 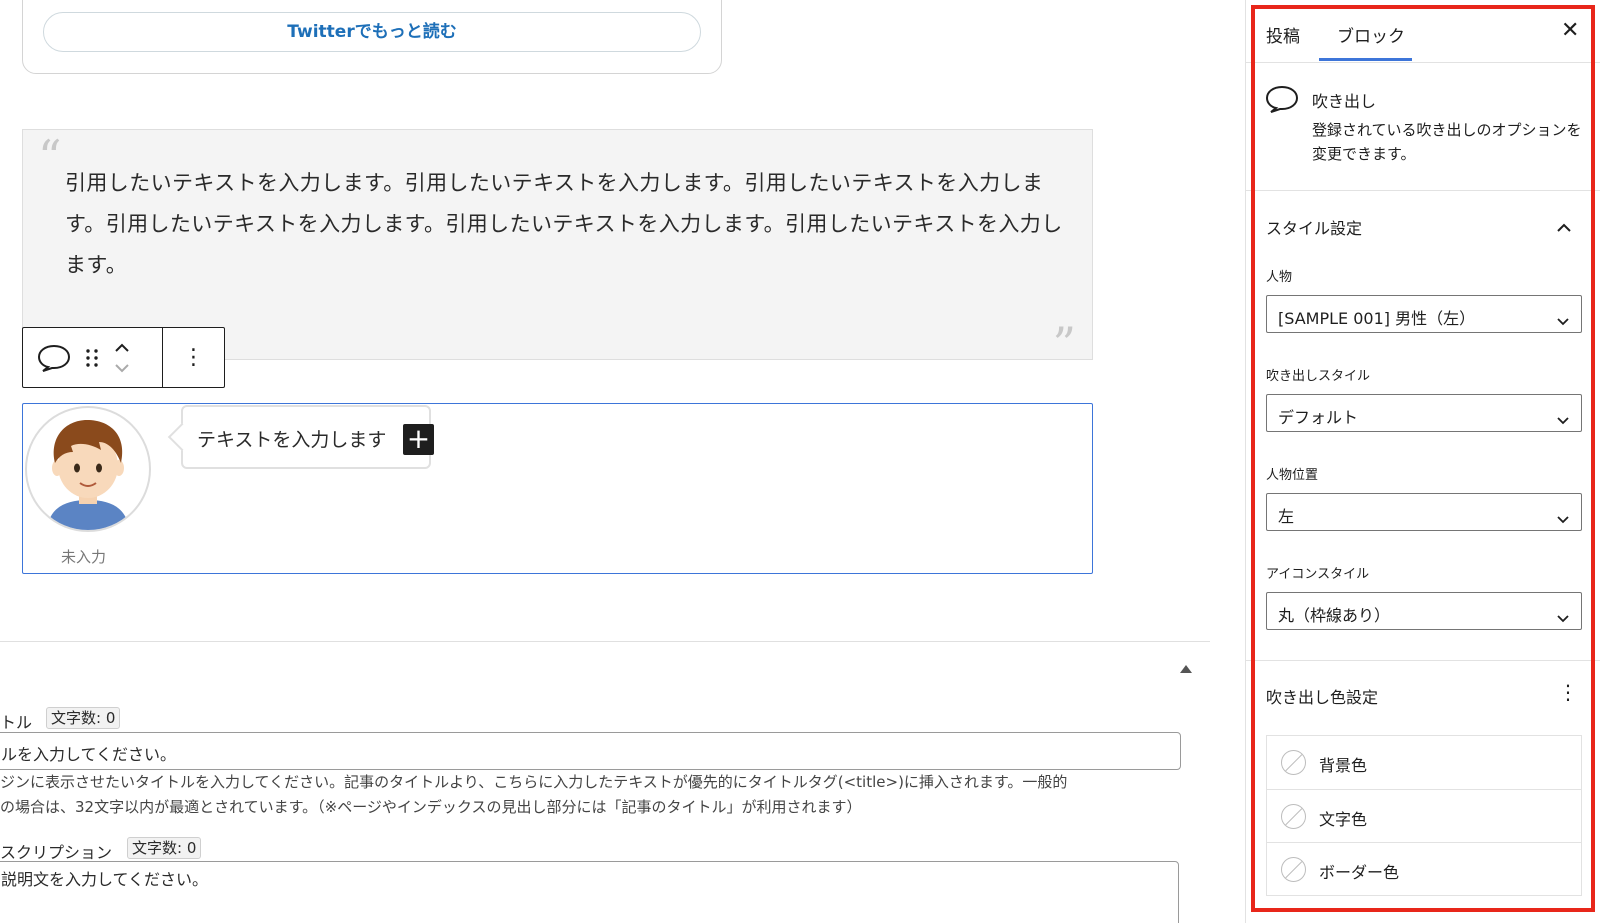 I want to click on seo-title-input: ルを入力してください。, so click(x=590, y=751).